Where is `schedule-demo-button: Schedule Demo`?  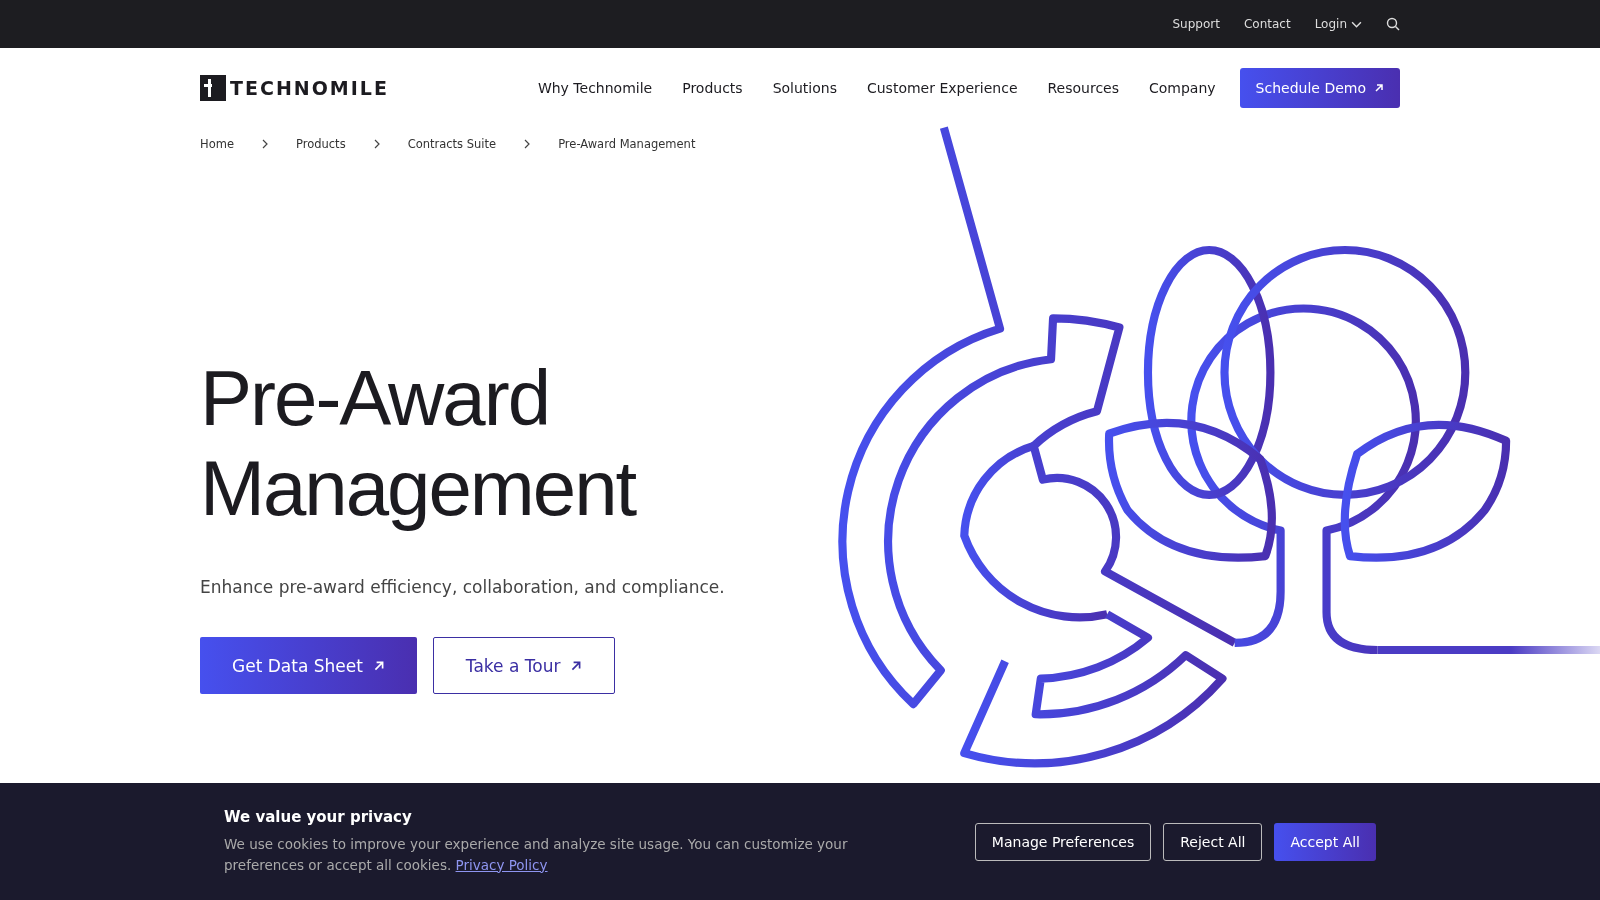
schedule-demo-button: Schedule Demo is located at coordinates (1319, 88).